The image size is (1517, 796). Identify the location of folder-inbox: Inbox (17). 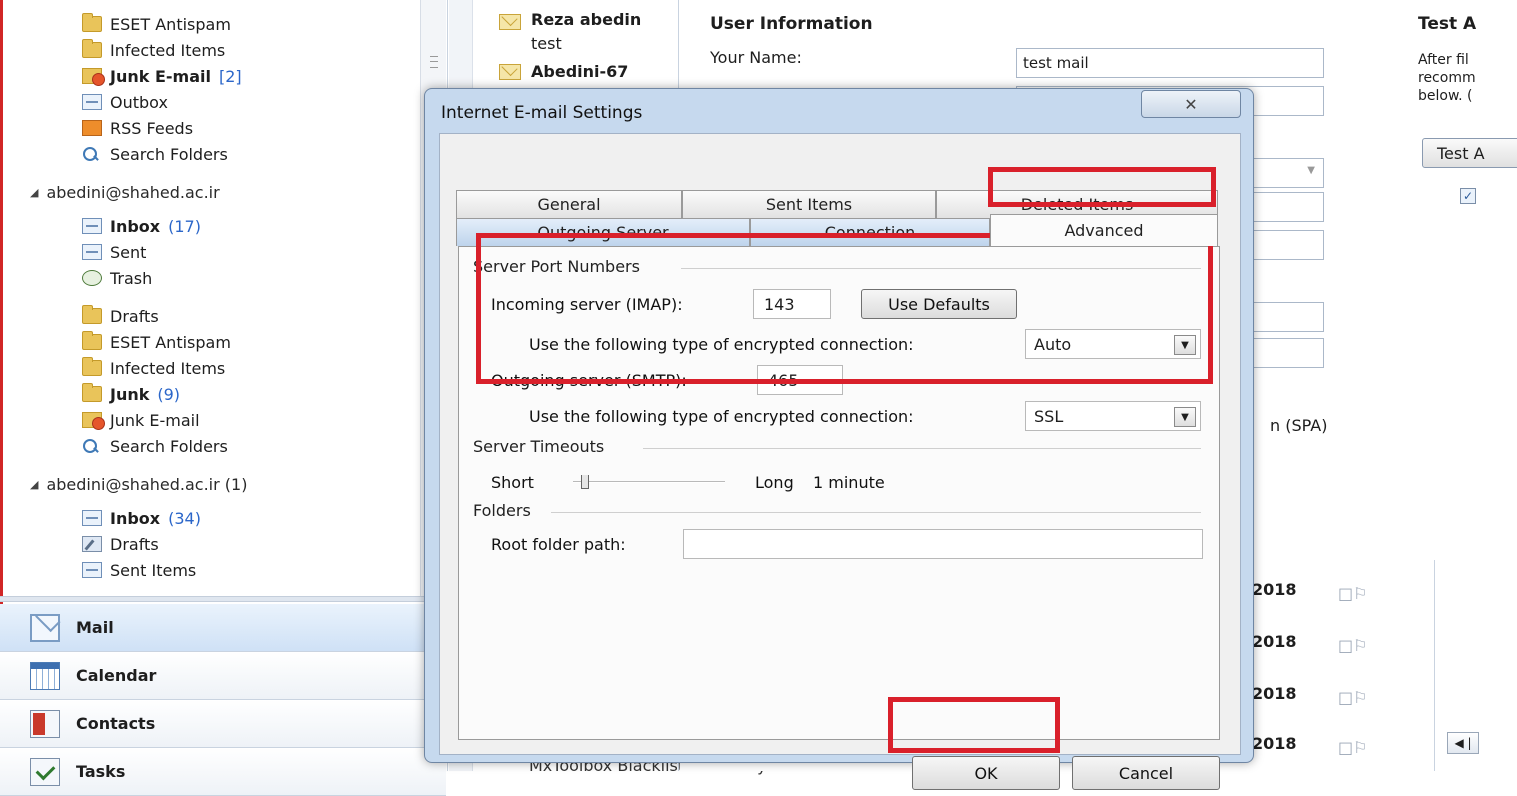
(141, 226).